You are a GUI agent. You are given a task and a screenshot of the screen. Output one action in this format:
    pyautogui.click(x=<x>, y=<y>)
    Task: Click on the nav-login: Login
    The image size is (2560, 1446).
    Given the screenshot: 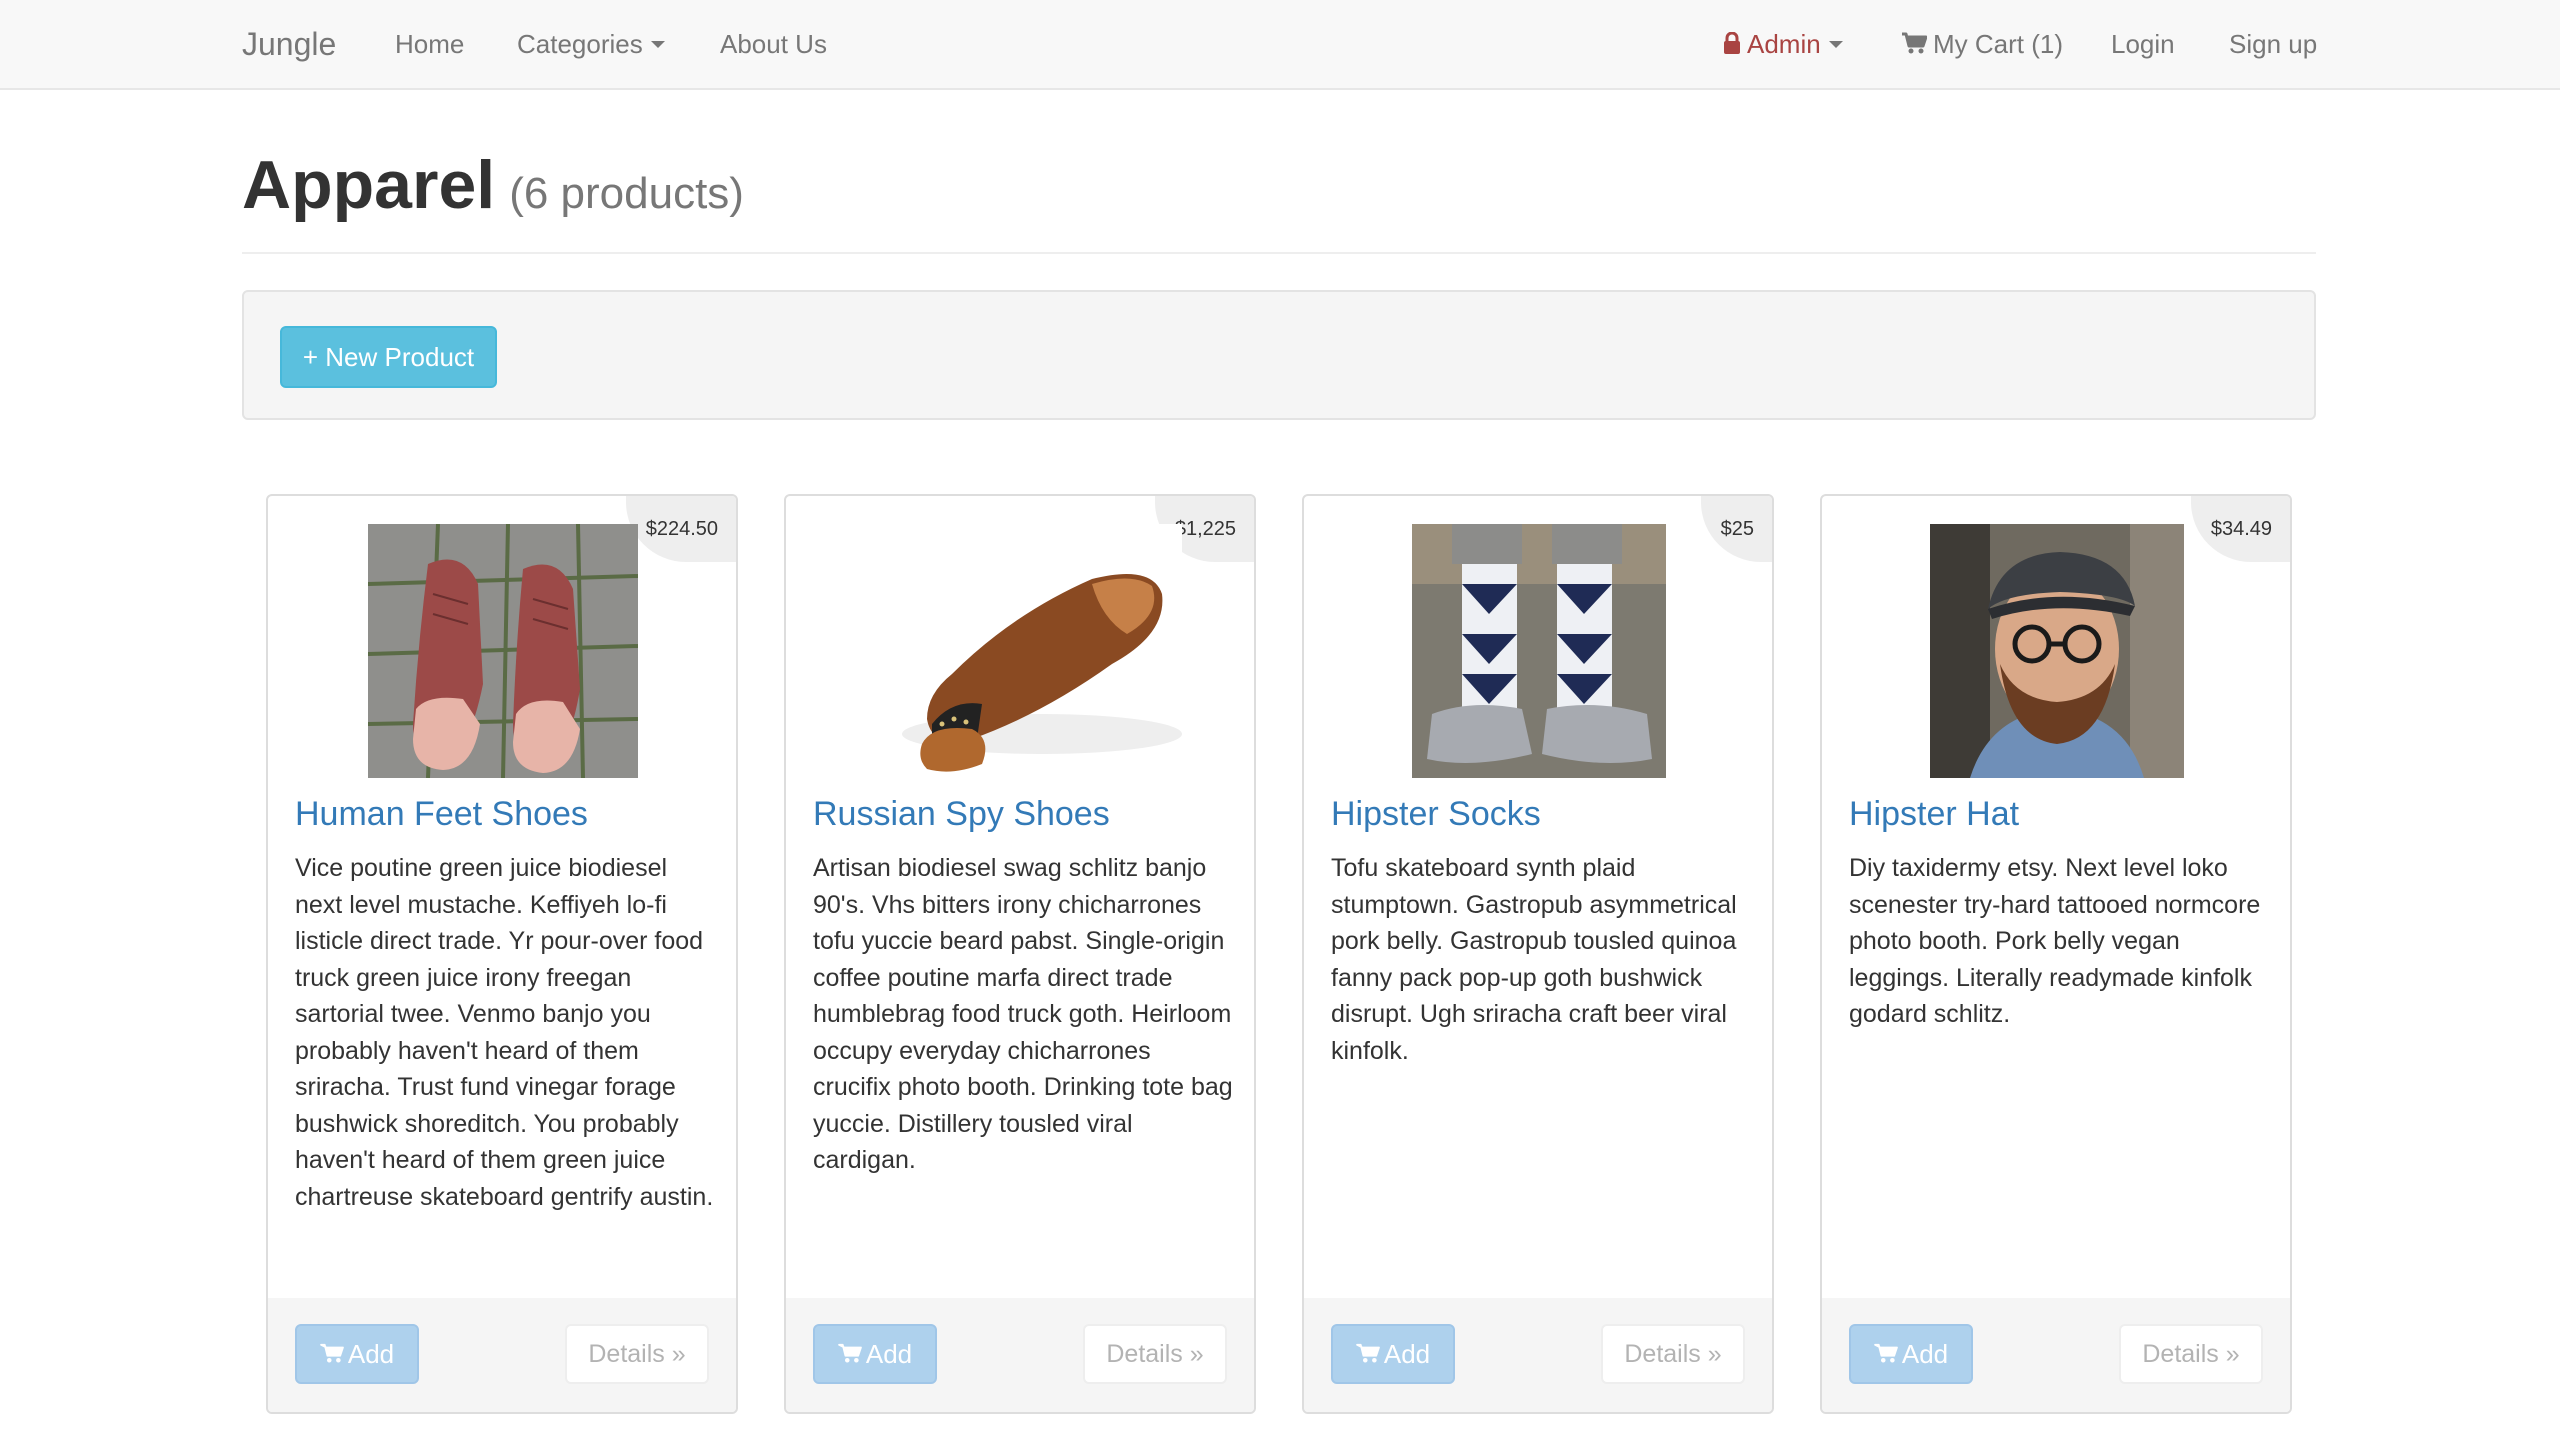 What is the action you would take?
    pyautogui.click(x=2143, y=44)
    